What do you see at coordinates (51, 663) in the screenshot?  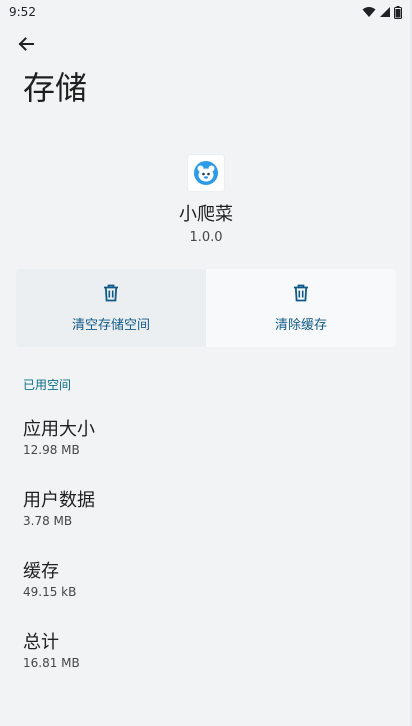 I see `item-value: 16.81 MB` at bounding box center [51, 663].